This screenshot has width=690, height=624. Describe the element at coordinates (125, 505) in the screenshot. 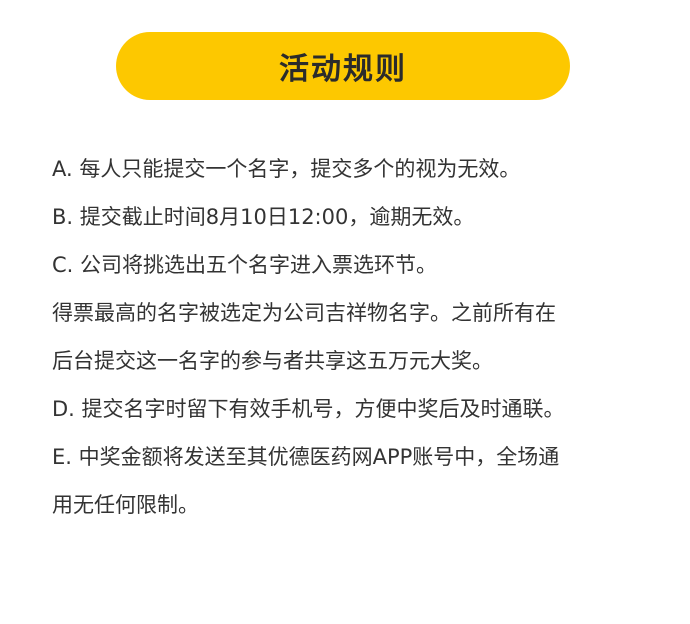

I see `rule-line-e-continued: 用无任何限制。` at that location.